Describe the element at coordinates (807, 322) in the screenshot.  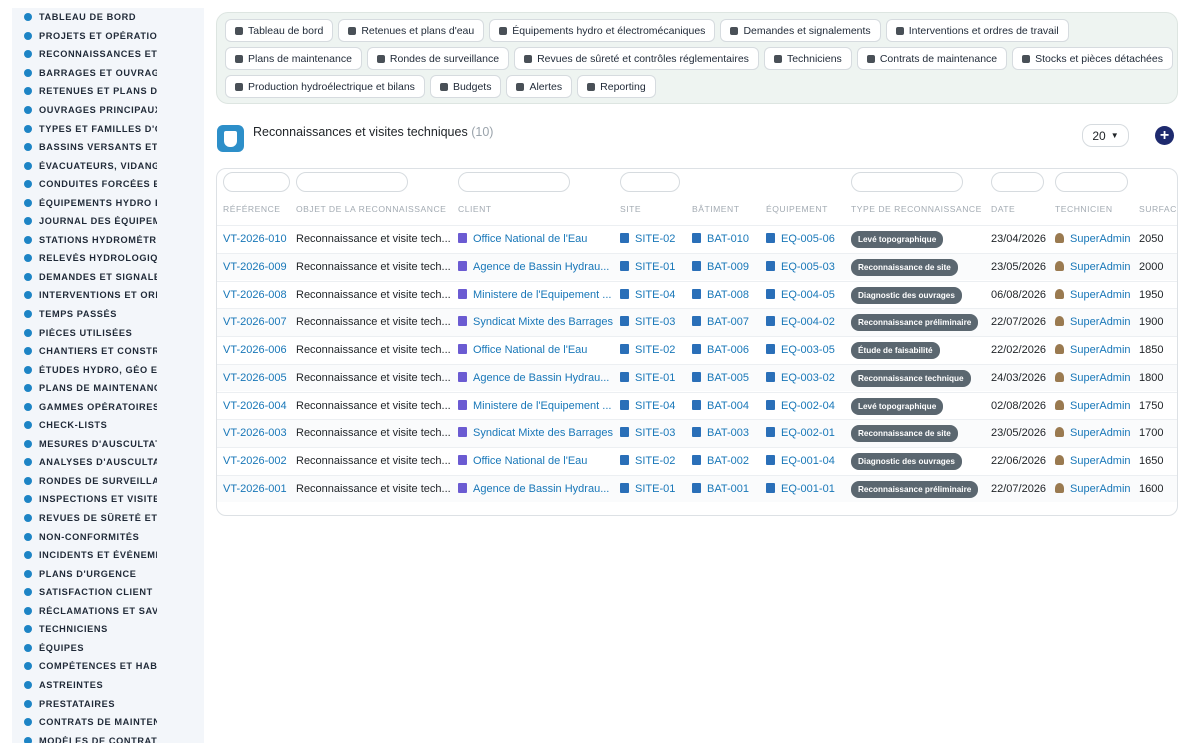
I see `equipement-link: EQ-004-02` at that location.